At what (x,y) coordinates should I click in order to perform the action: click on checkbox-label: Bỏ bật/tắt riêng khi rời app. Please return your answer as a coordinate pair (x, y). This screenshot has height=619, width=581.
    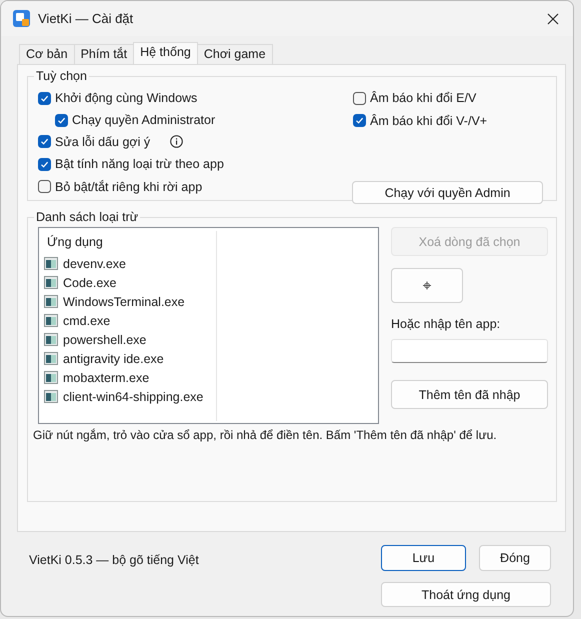
    Looking at the image, I should click on (128, 187).